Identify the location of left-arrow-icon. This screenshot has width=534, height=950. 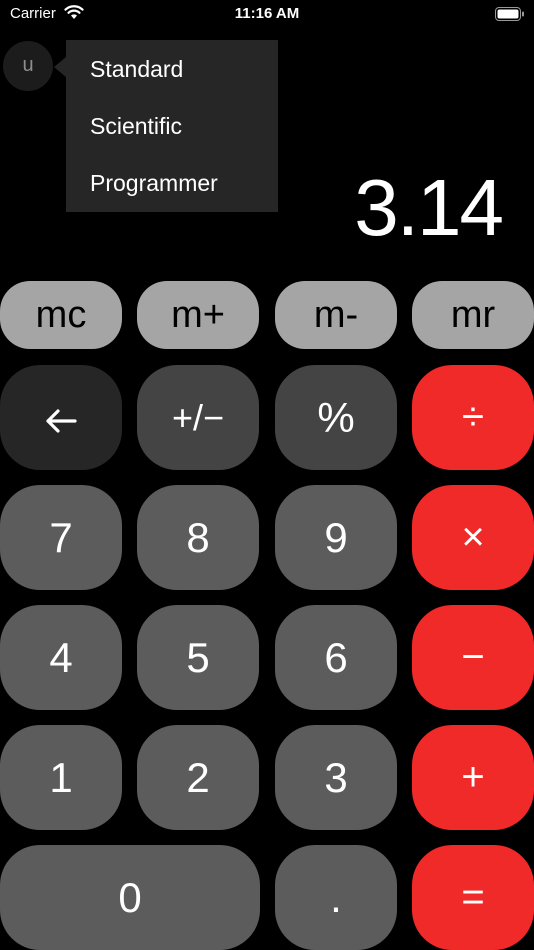
(61, 421).